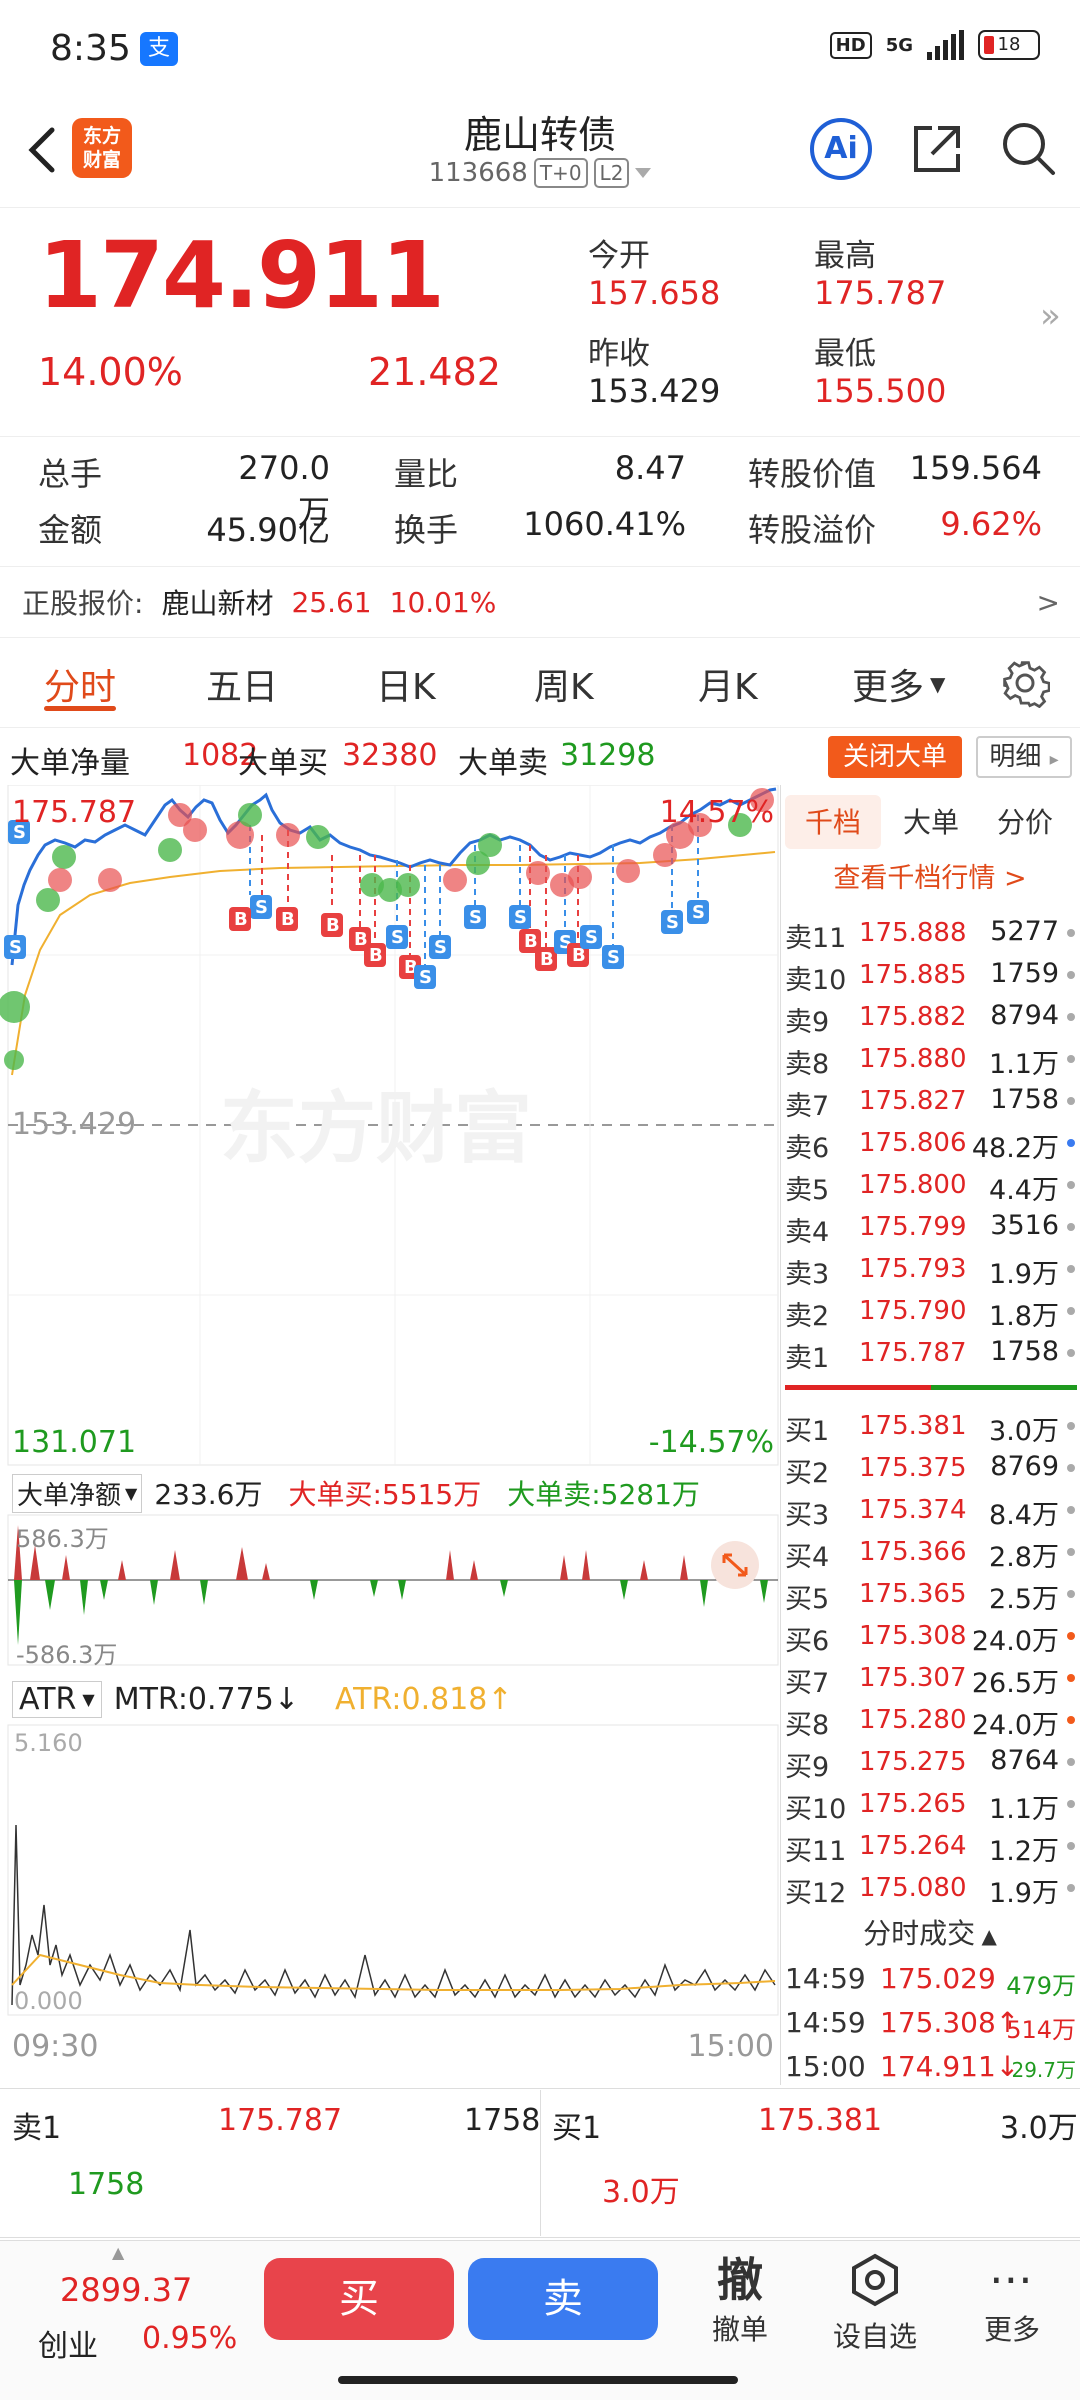 This screenshot has width=1080, height=2400. I want to click on bid-row: 买4 175.366 2.8万, so click(931, 1552).